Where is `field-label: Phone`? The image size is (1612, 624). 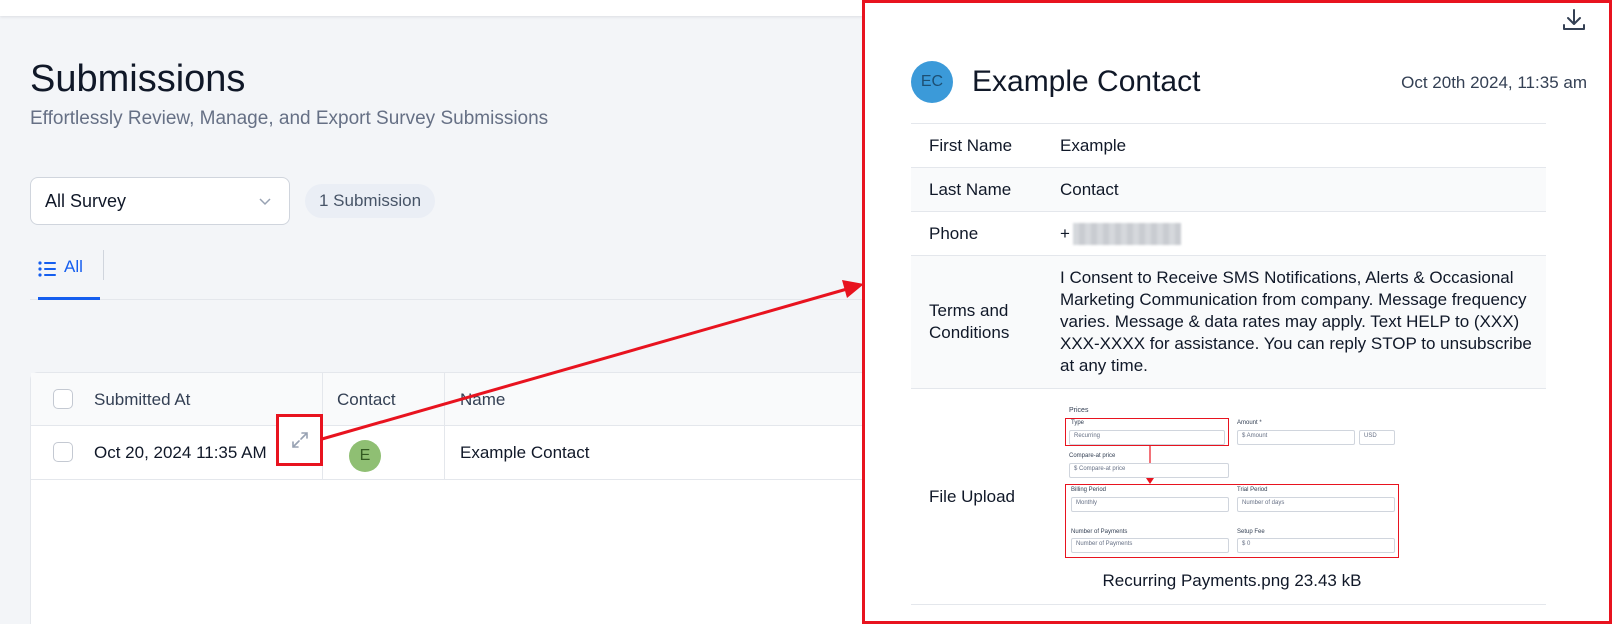 field-label: Phone is located at coordinates (954, 233).